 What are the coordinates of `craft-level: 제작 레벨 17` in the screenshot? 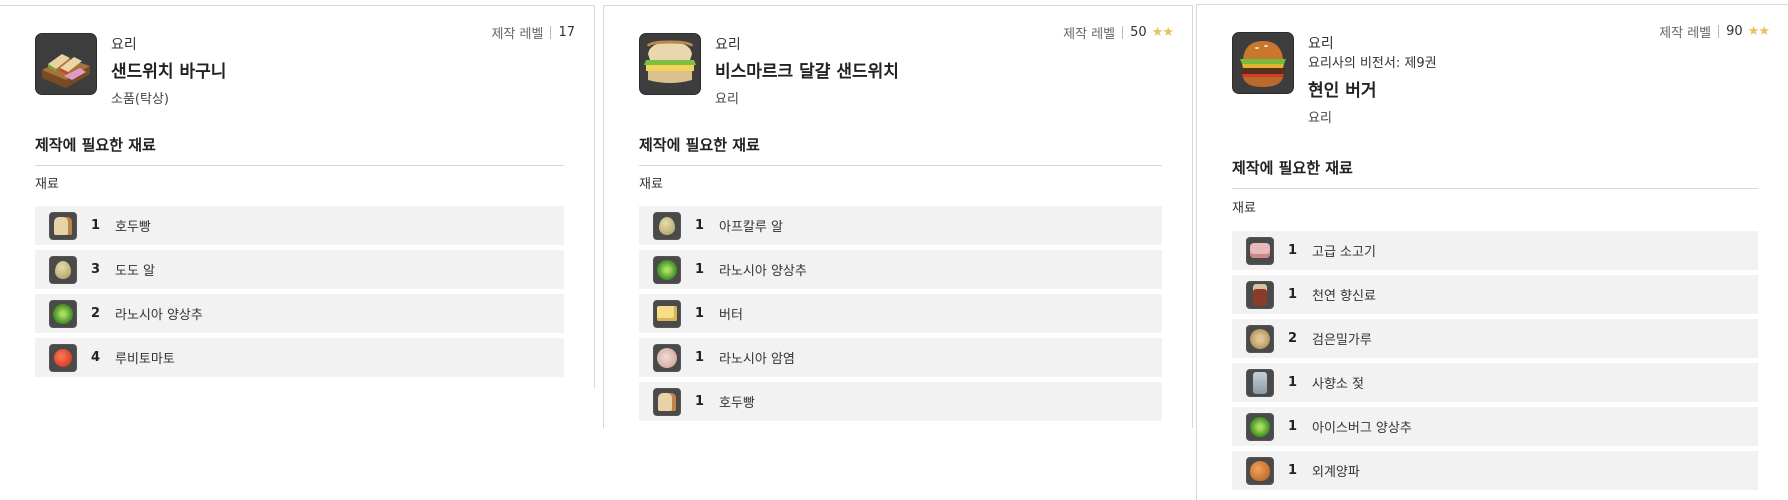 It's located at (533, 32).